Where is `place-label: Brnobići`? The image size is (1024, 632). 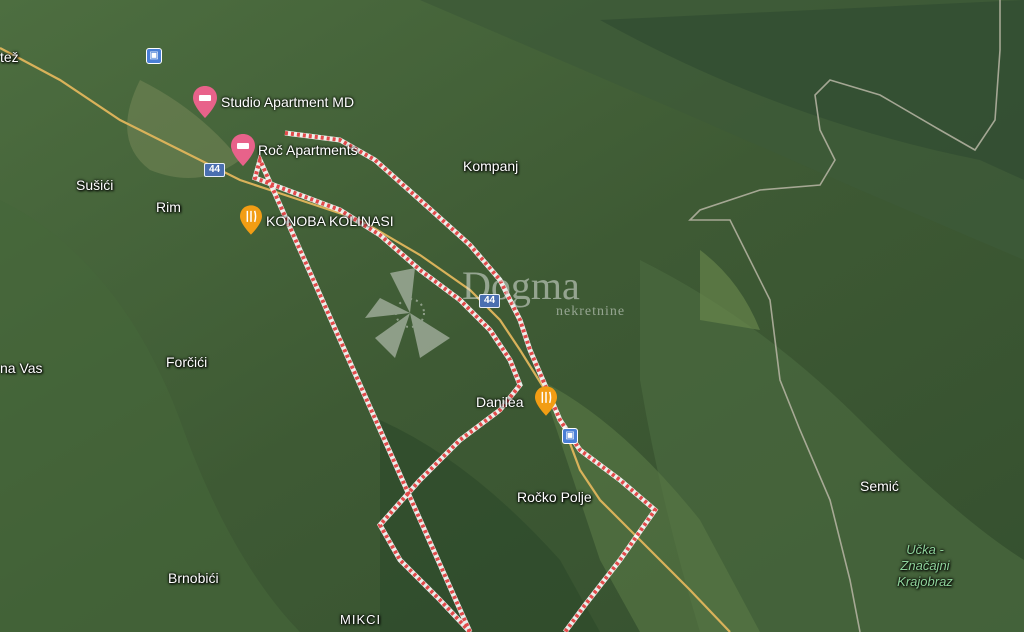 place-label: Brnobići is located at coordinates (193, 578).